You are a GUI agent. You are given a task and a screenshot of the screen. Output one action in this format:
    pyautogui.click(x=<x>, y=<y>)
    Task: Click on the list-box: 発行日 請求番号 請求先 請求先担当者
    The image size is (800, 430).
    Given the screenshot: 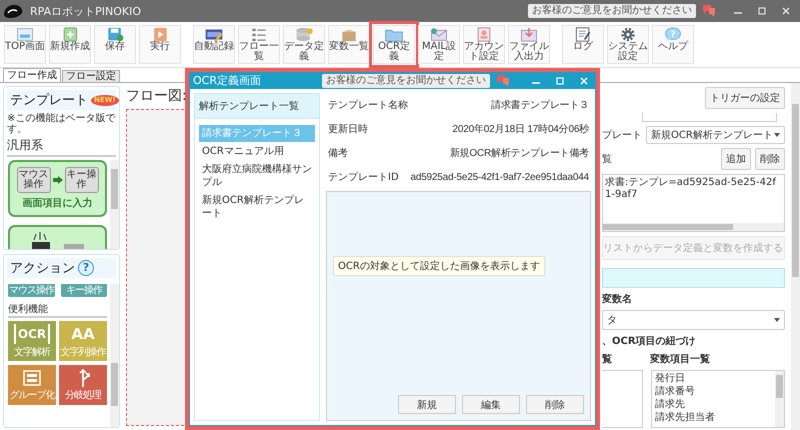 What is the action you would take?
    pyautogui.click(x=718, y=399)
    